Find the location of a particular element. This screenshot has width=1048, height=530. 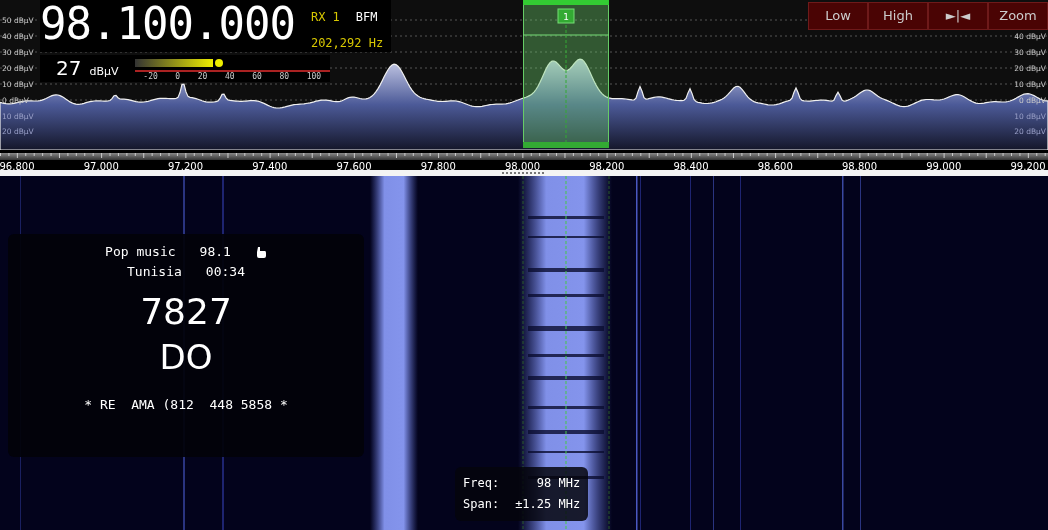

frequency-label: 99.200 is located at coordinates (1028, 166).